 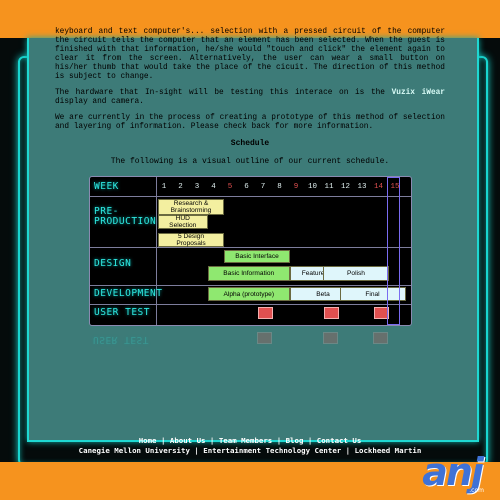 I want to click on row-label: USER TEST, so click(x=122, y=312).